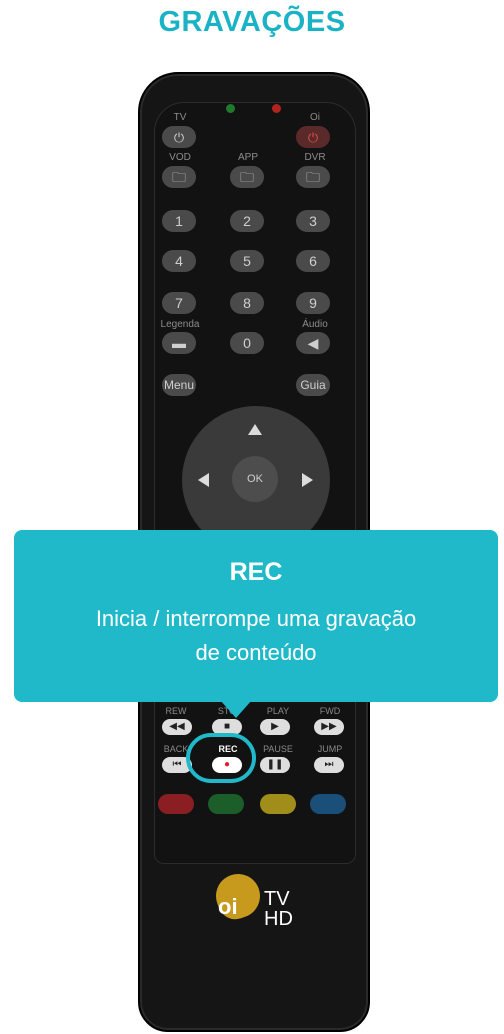 Image resolution: width=504 pixels, height=1034 pixels. I want to click on red-led, so click(276, 108).